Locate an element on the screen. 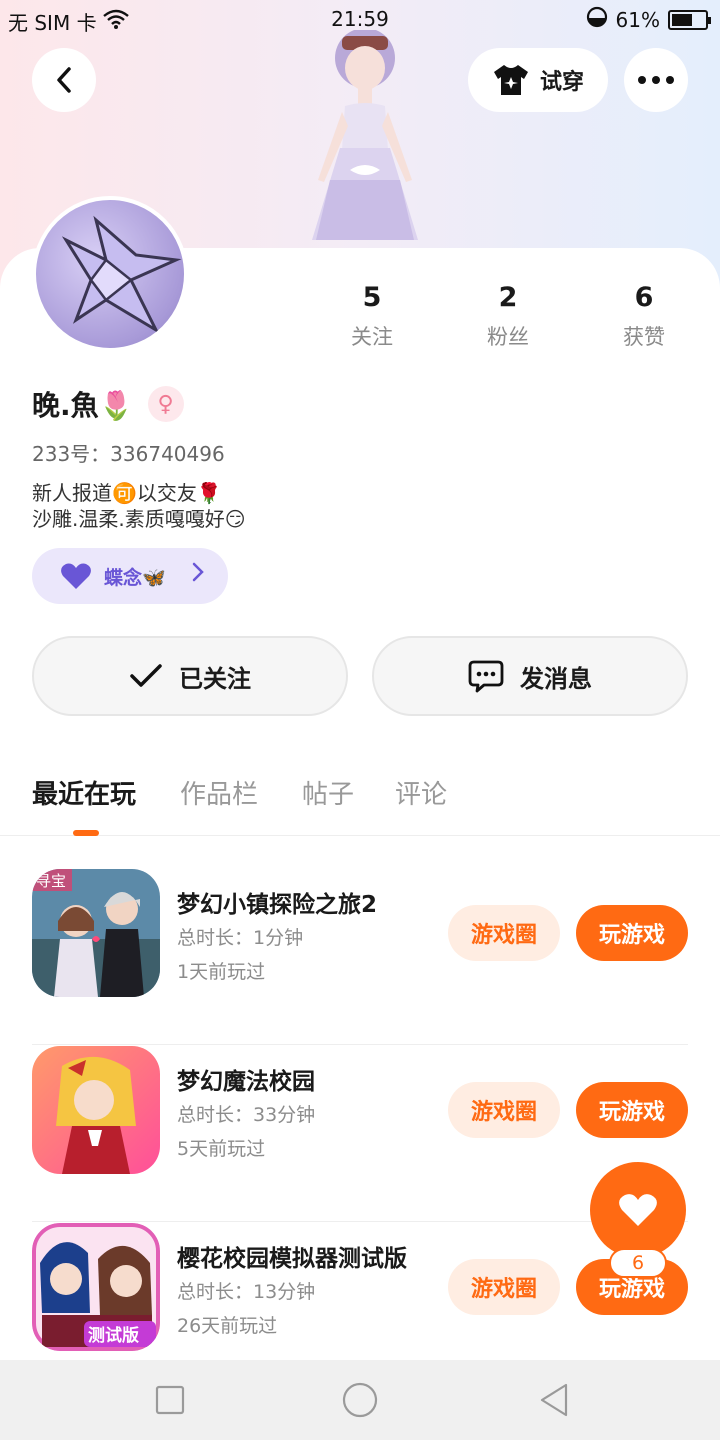 This screenshot has height=1440, width=720. chevron-right-icon is located at coordinates (198, 575).